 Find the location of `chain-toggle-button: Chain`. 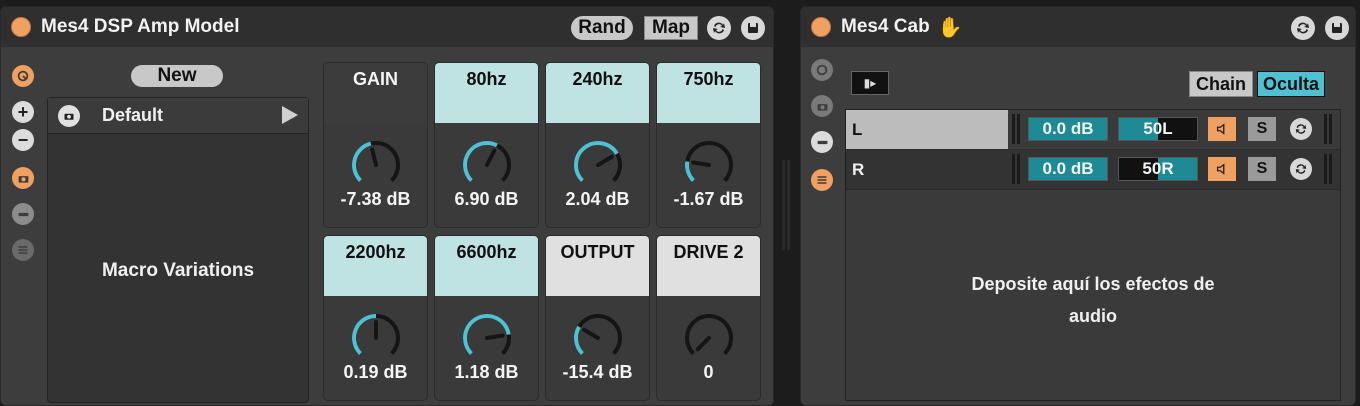

chain-toggle-button: Chain is located at coordinates (1221, 84).